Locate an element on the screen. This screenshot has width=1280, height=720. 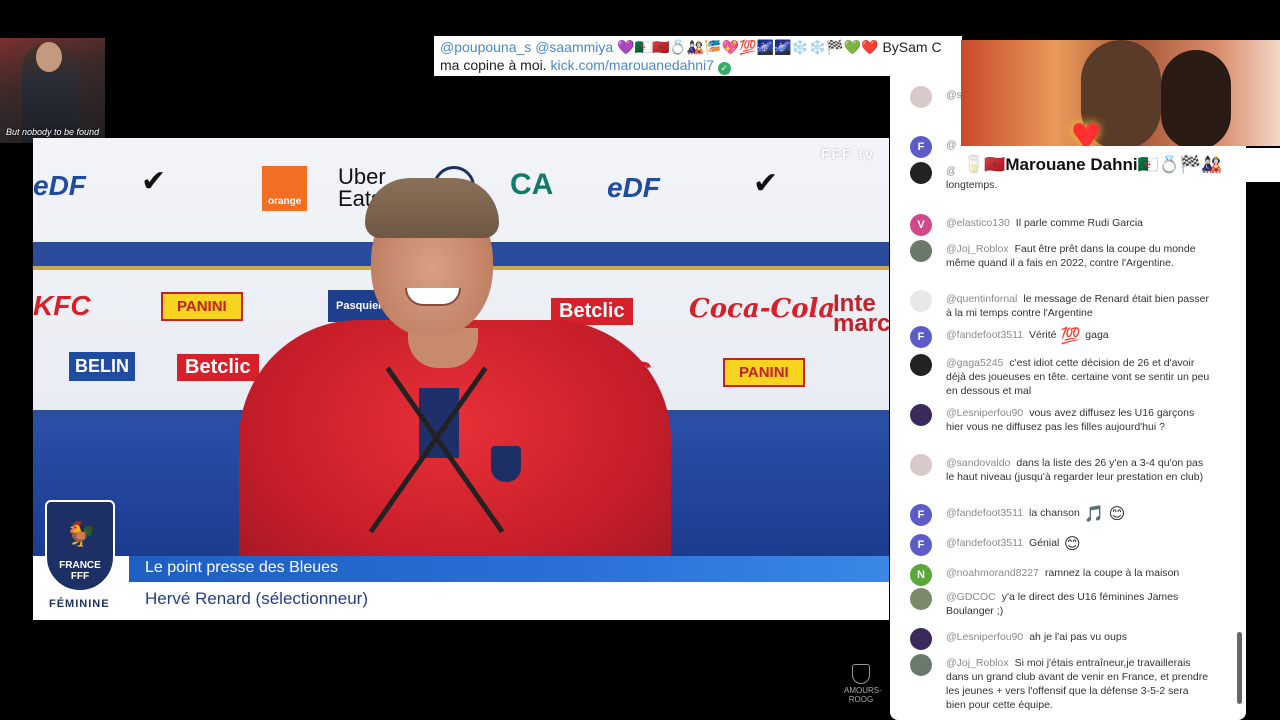
chat-text: ramnez la coupe à la maison is located at coordinates (1112, 573).